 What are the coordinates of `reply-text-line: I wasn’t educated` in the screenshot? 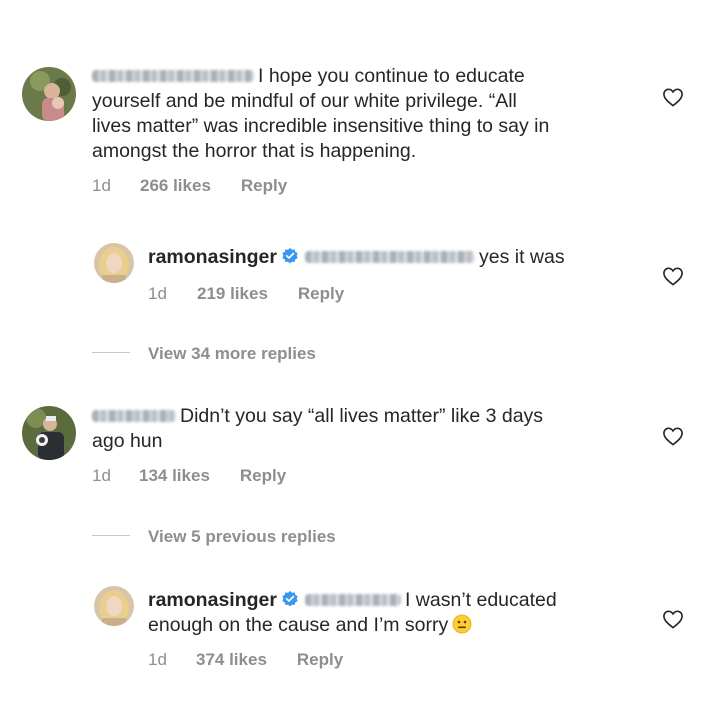 It's located at (480, 600).